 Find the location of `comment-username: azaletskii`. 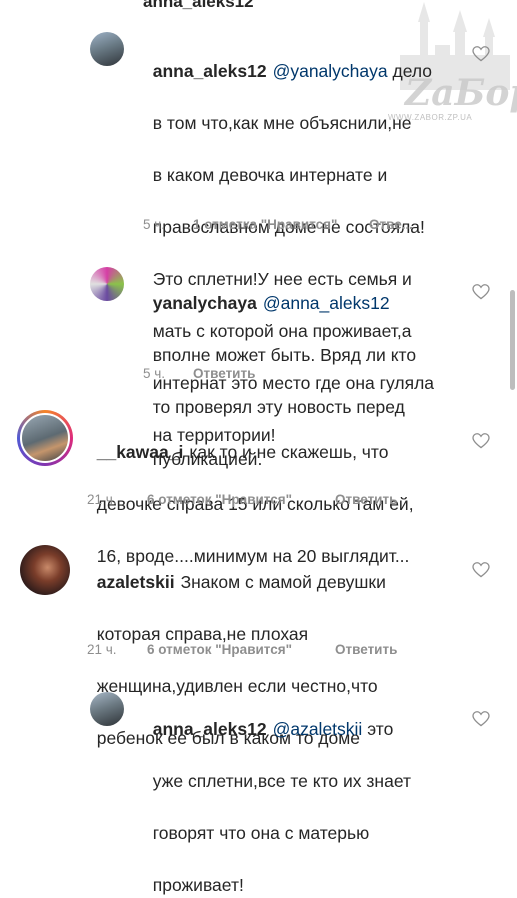

comment-username: azaletskii is located at coordinates (136, 582).